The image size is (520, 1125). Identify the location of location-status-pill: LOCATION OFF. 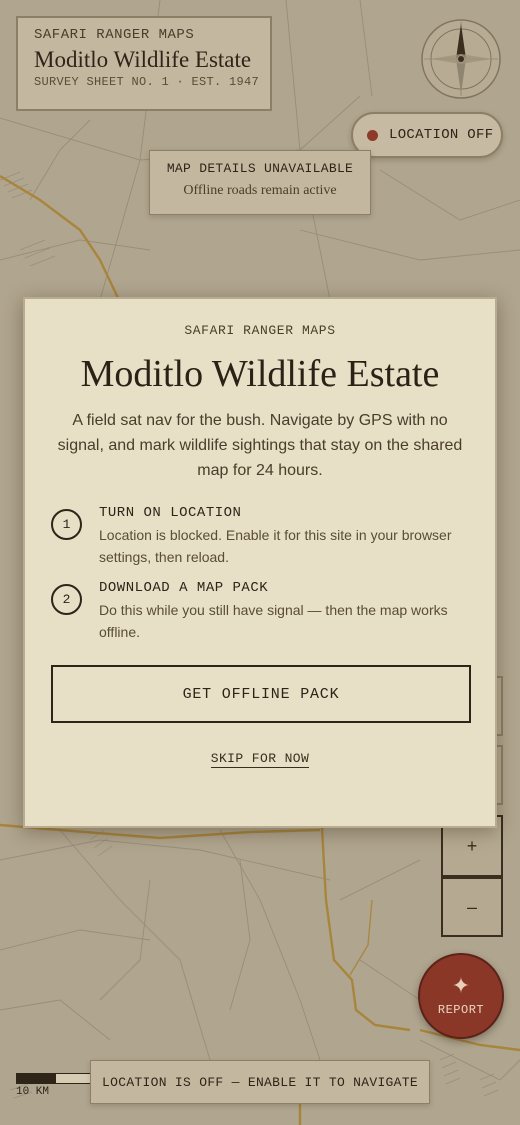
(427, 135).